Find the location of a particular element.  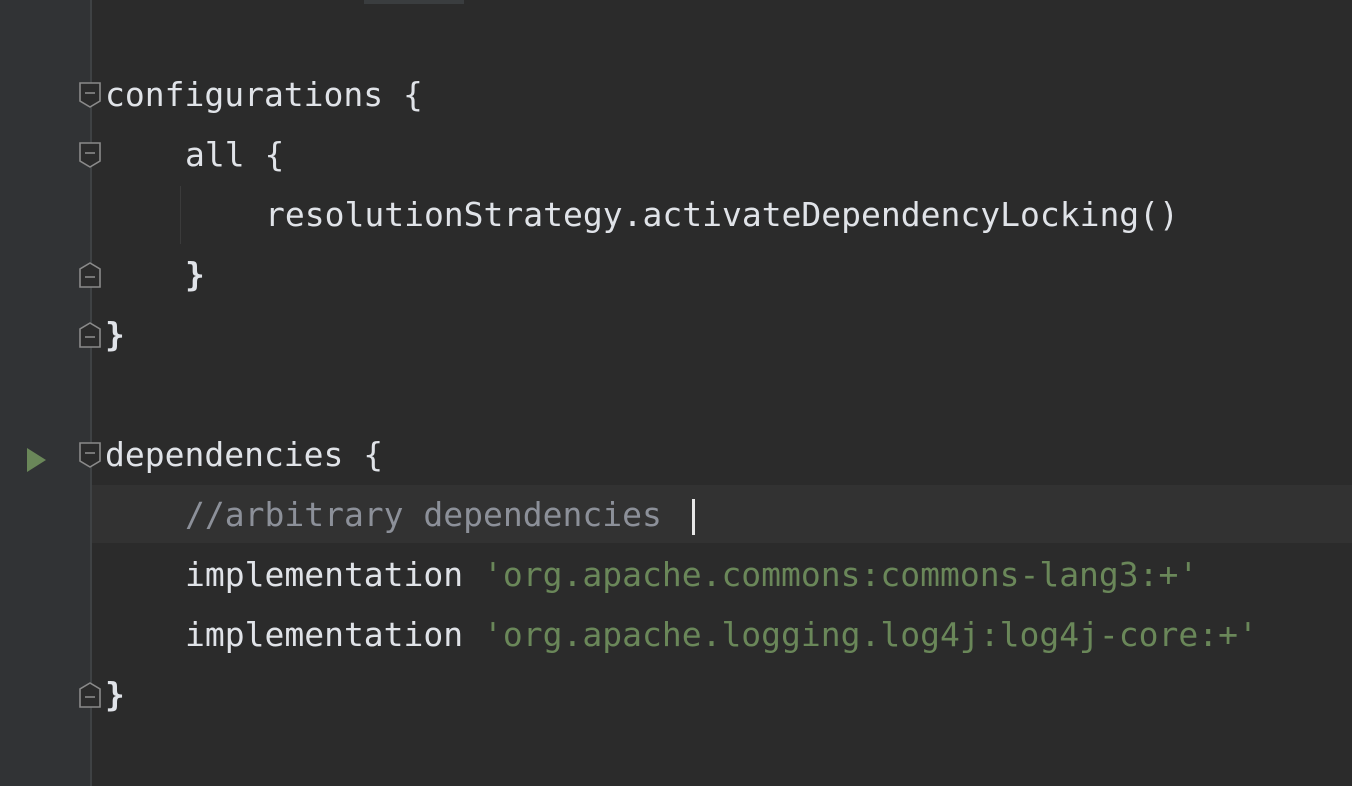

code-line-1: configurations { is located at coordinates (676, 95).